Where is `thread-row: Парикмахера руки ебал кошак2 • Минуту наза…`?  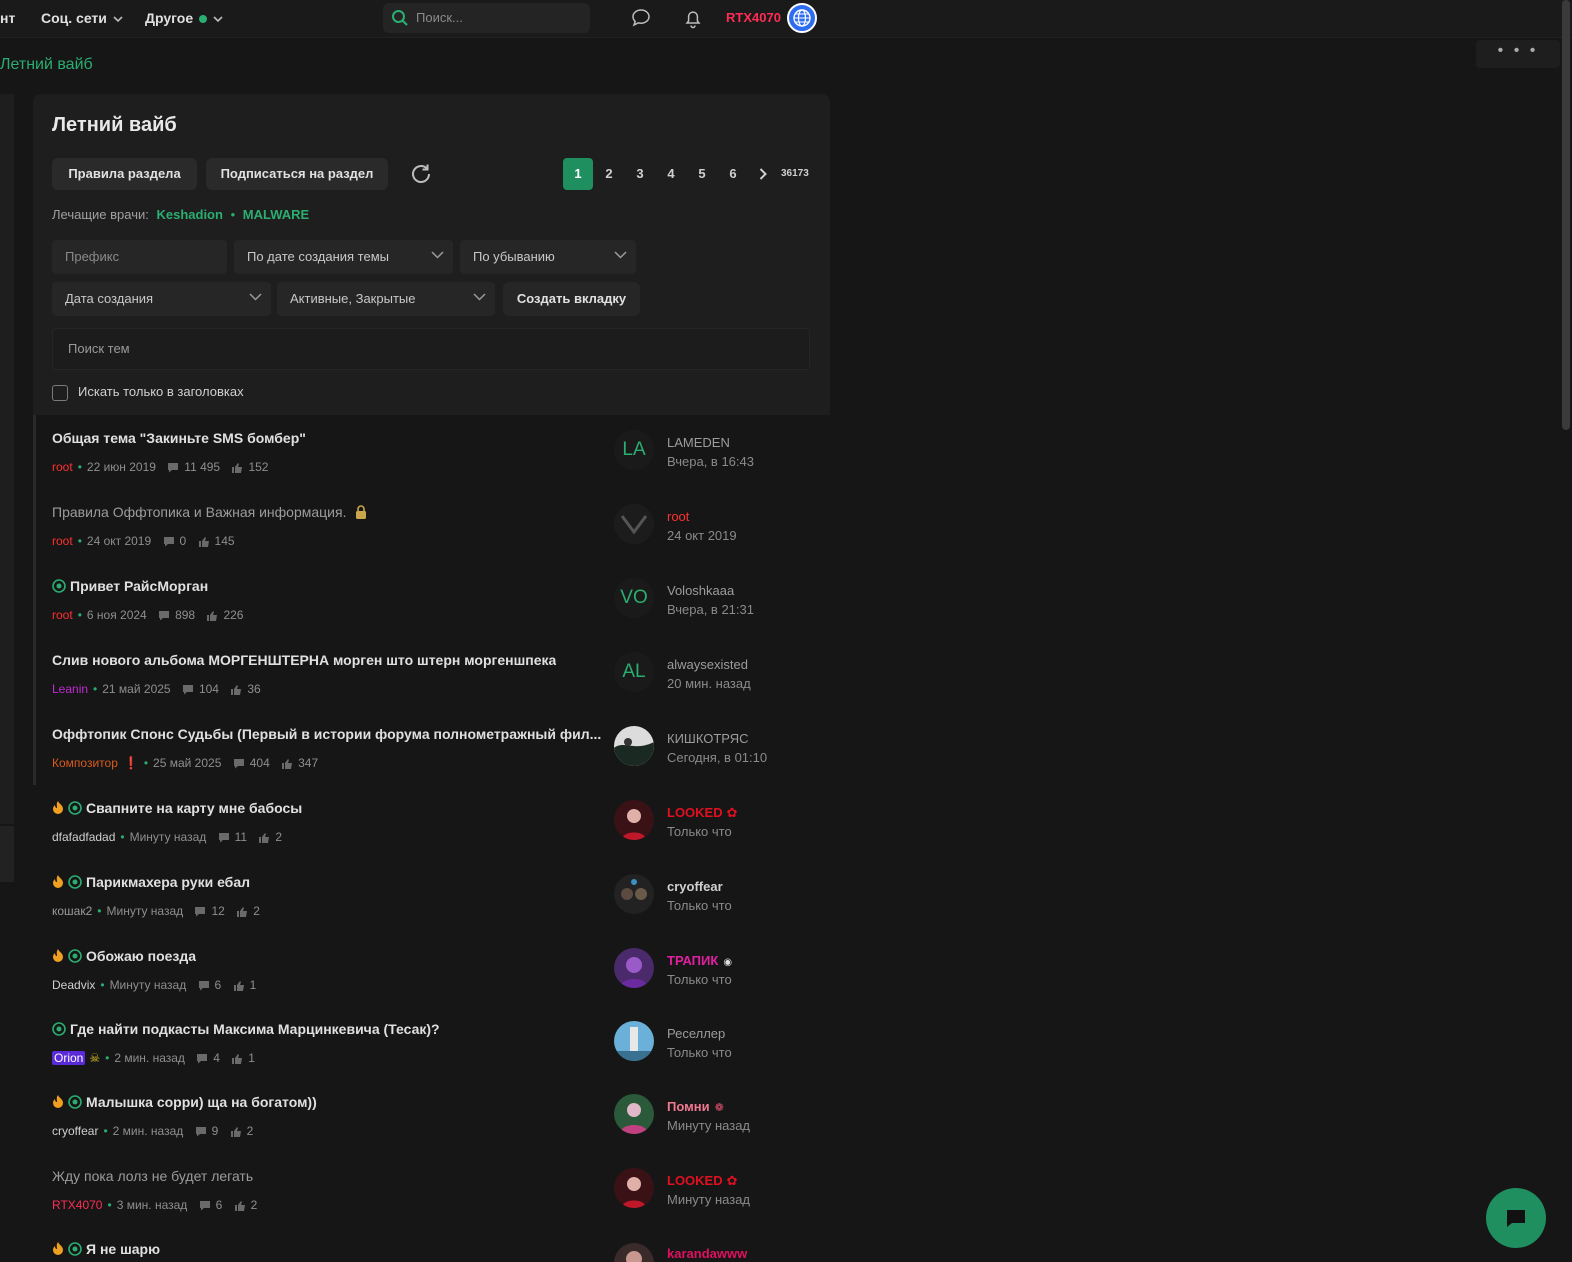 thread-row: Парикмахера руки ебал кошак2 • Минуту наза… is located at coordinates (437, 911).